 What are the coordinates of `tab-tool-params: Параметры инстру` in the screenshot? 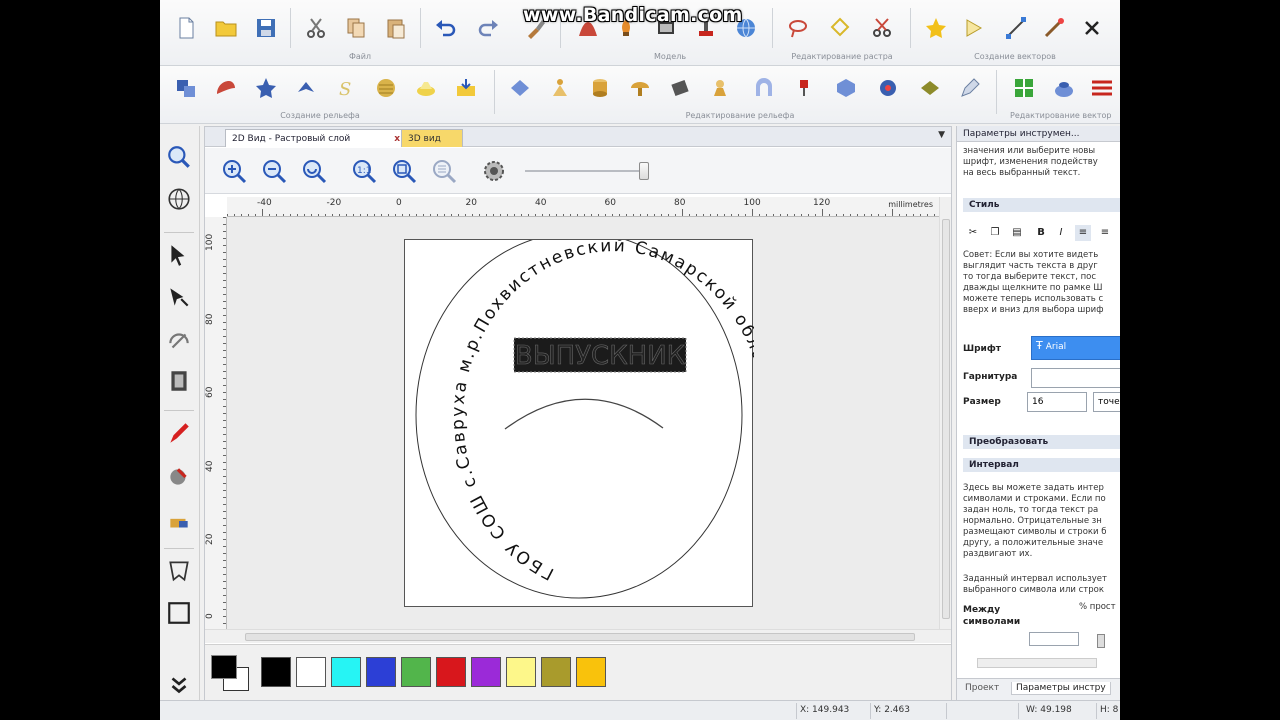 It's located at (1061, 688).